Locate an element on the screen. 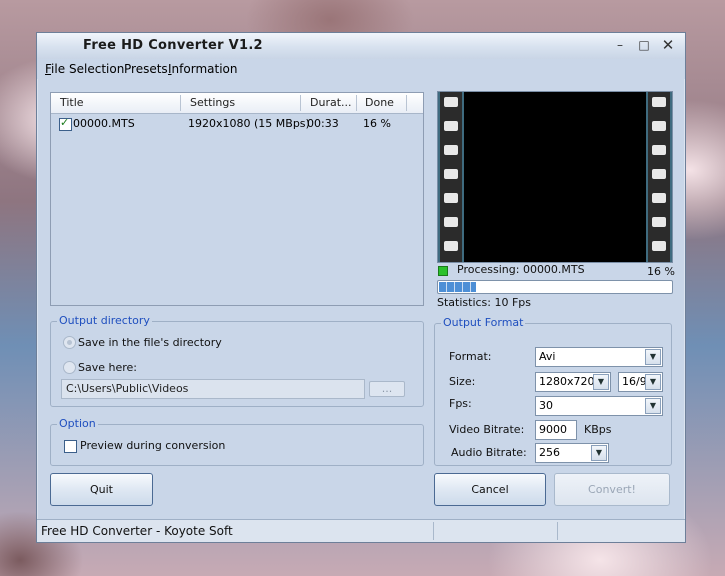  processing-status-icon is located at coordinates (443, 271).